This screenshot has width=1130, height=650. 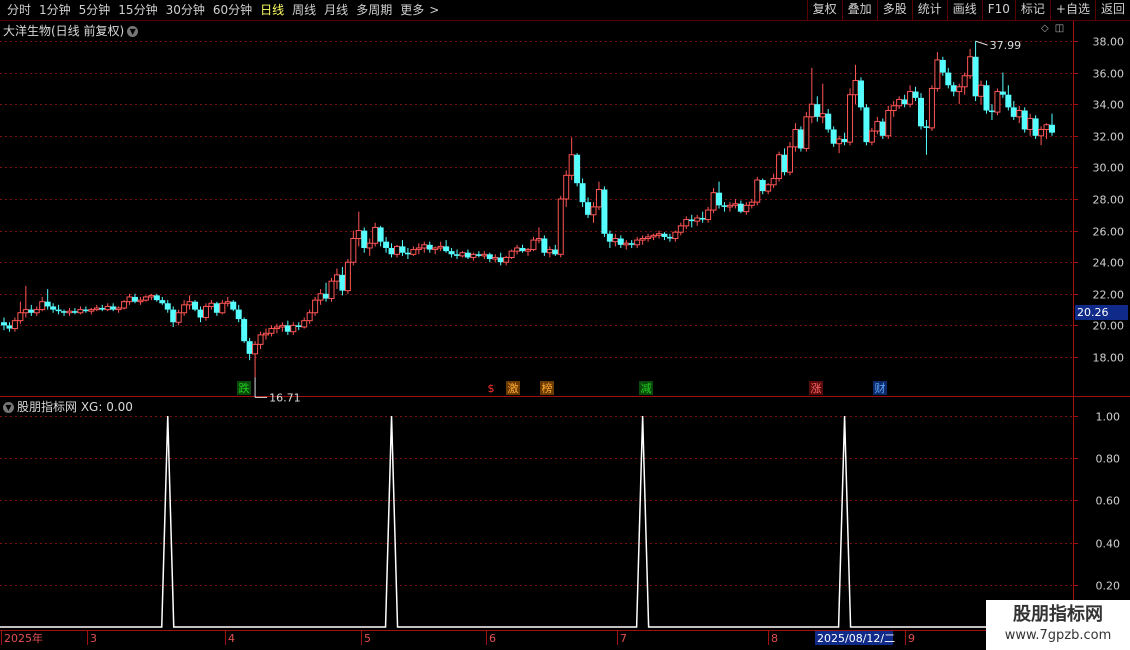 What do you see at coordinates (1112, 10) in the screenshot?
I see `back-button: 返回` at bounding box center [1112, 10].